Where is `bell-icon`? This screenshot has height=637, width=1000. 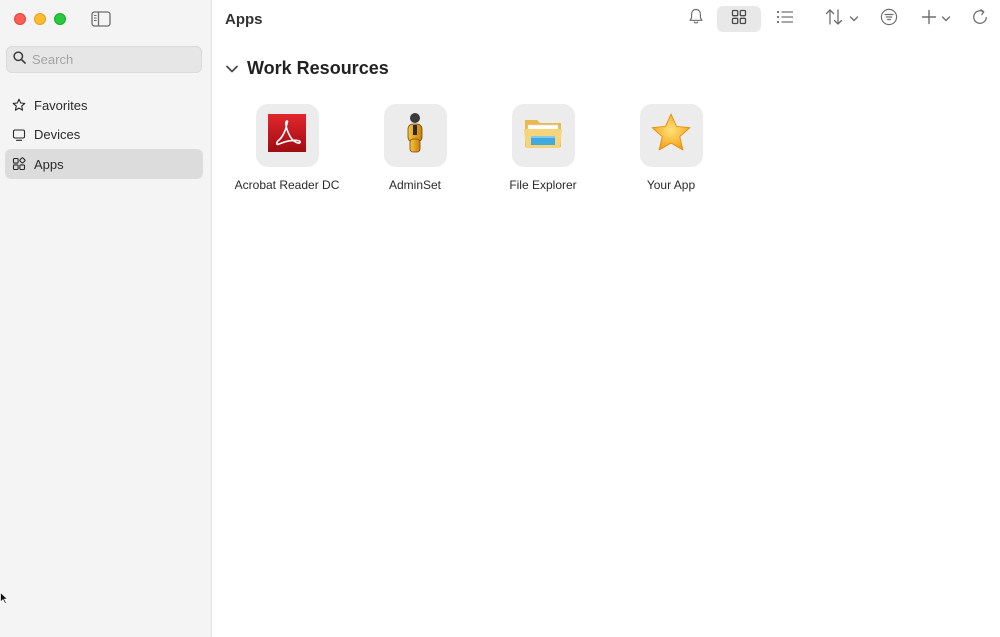
bell-icon is located at coordinates (696, 19).